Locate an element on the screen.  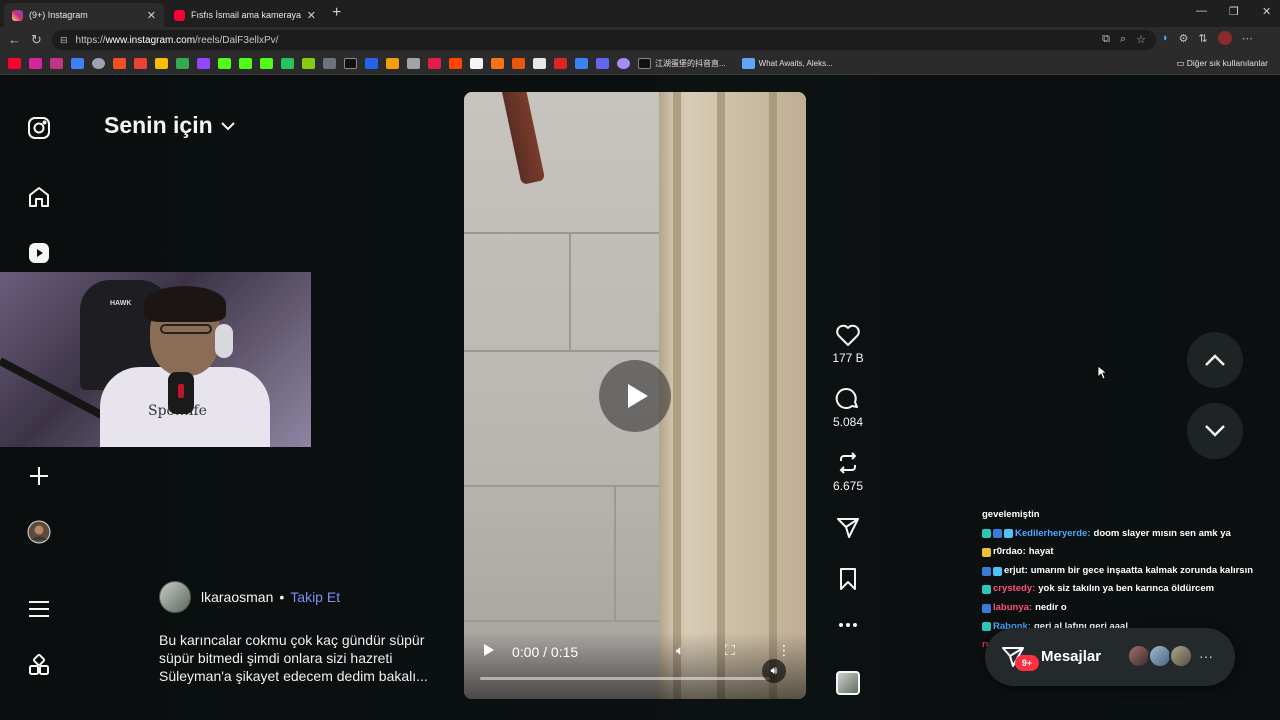
like-action: 177 B is located at coordinates (848, 344).